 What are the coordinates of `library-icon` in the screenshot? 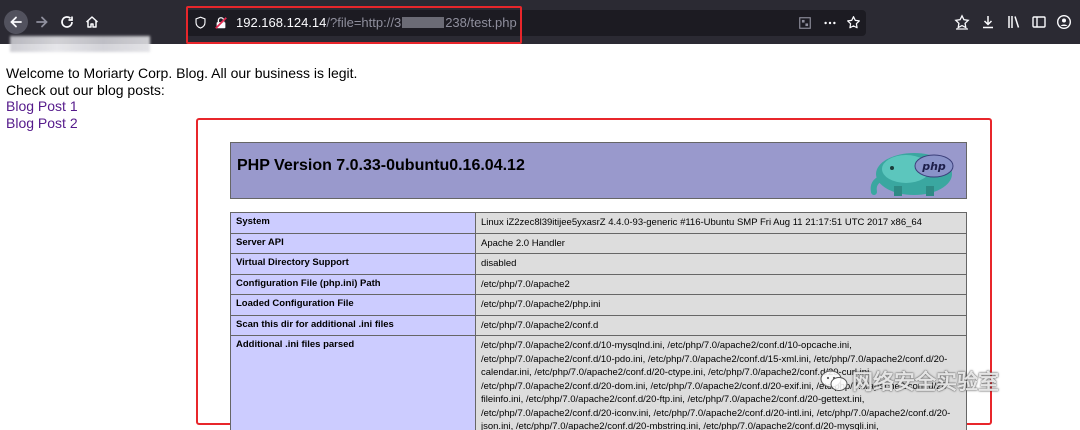 It's located at (1014, 22).